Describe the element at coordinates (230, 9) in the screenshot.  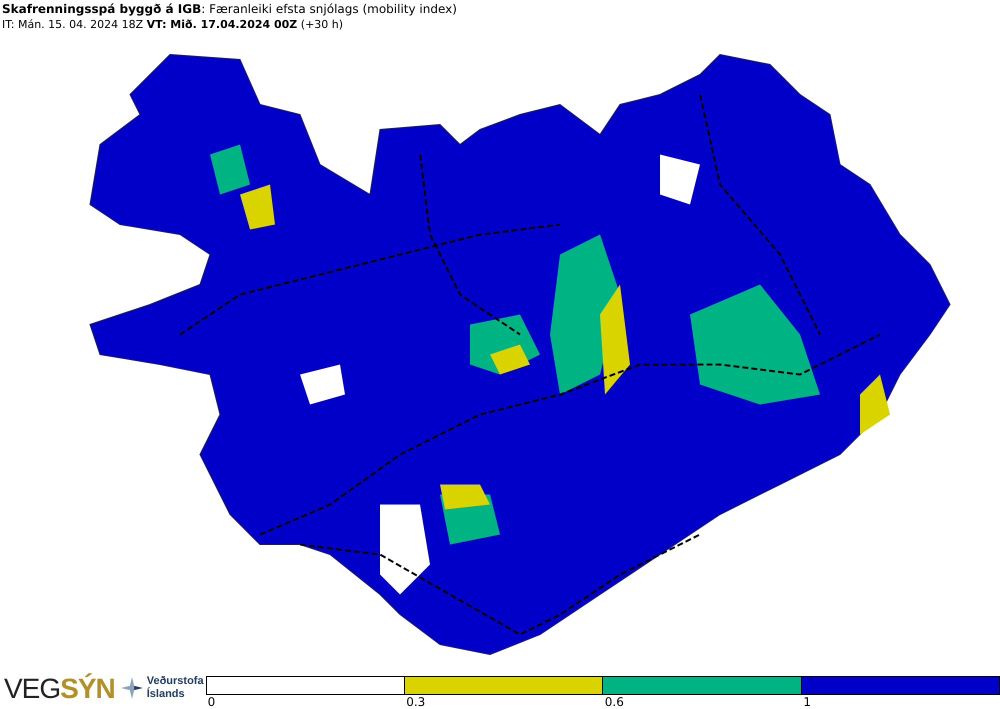
I see `map-title: Skafrenningsspá byggð á IGB: Færanleiki efsta snjólags (mobility index)` at that location.